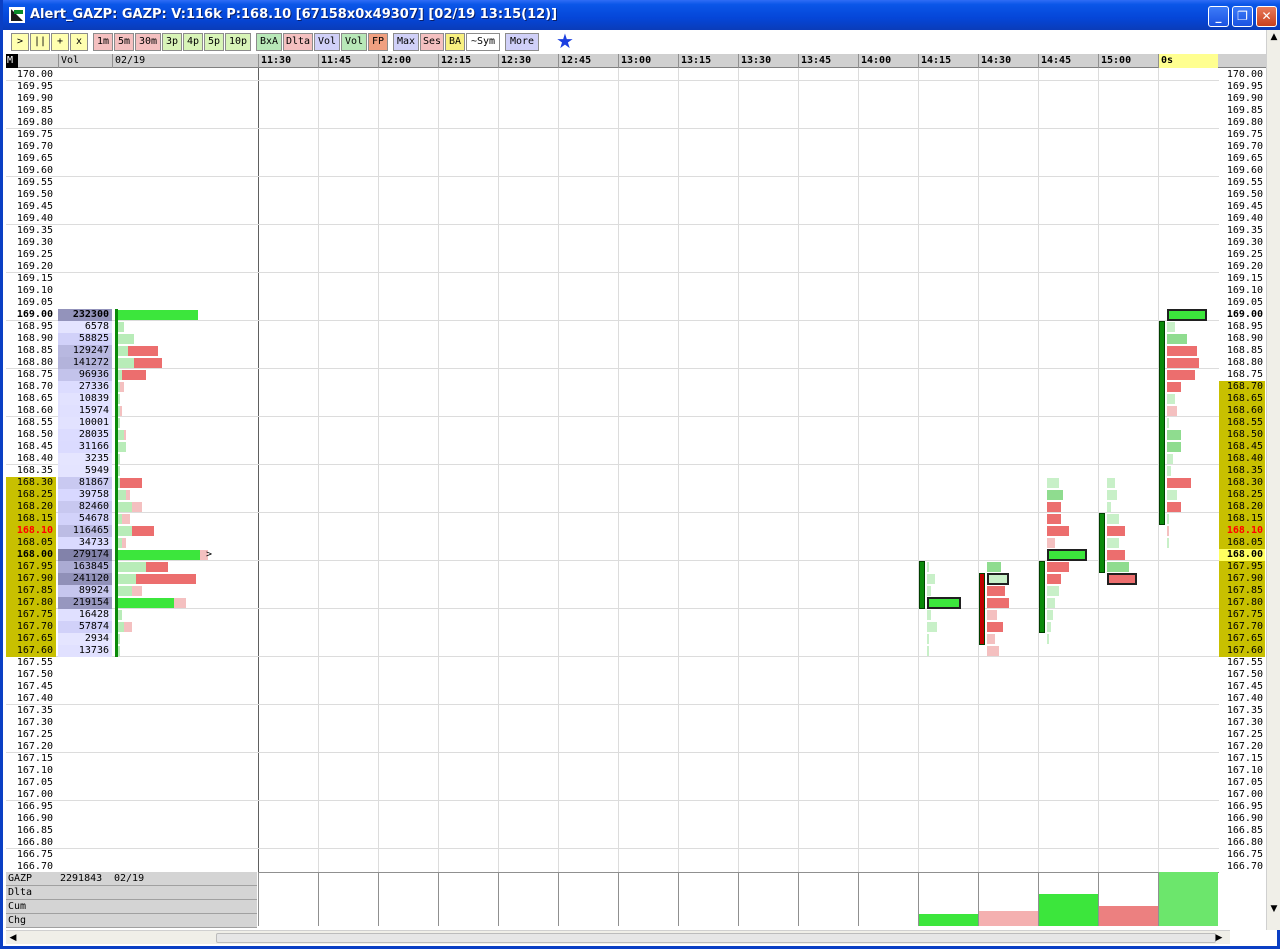  I want to click on horizontal-scrollbar: ◀ ▶, so click(618, 937).